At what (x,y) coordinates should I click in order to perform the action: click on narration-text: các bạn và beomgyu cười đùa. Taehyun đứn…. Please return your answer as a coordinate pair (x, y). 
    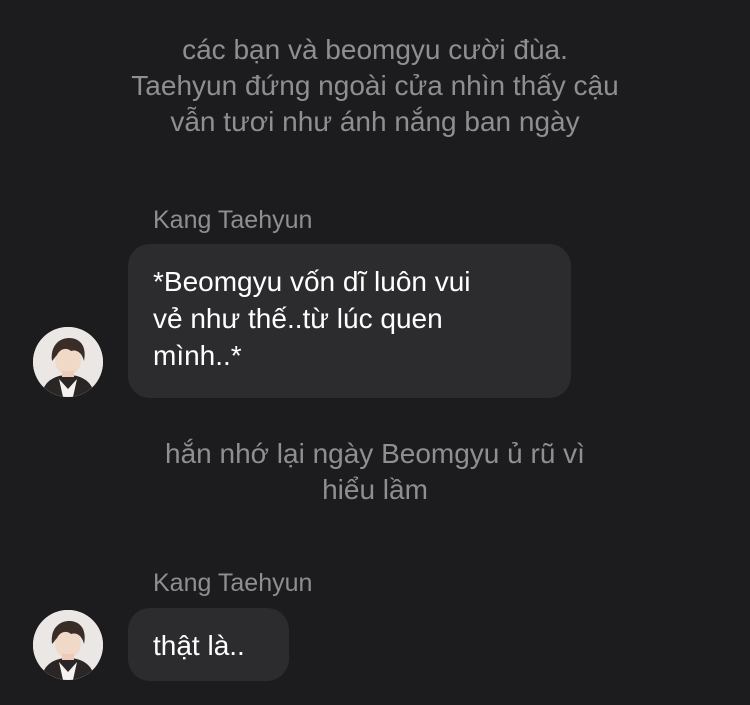
    Looking at the image, I should click on (375, 85).